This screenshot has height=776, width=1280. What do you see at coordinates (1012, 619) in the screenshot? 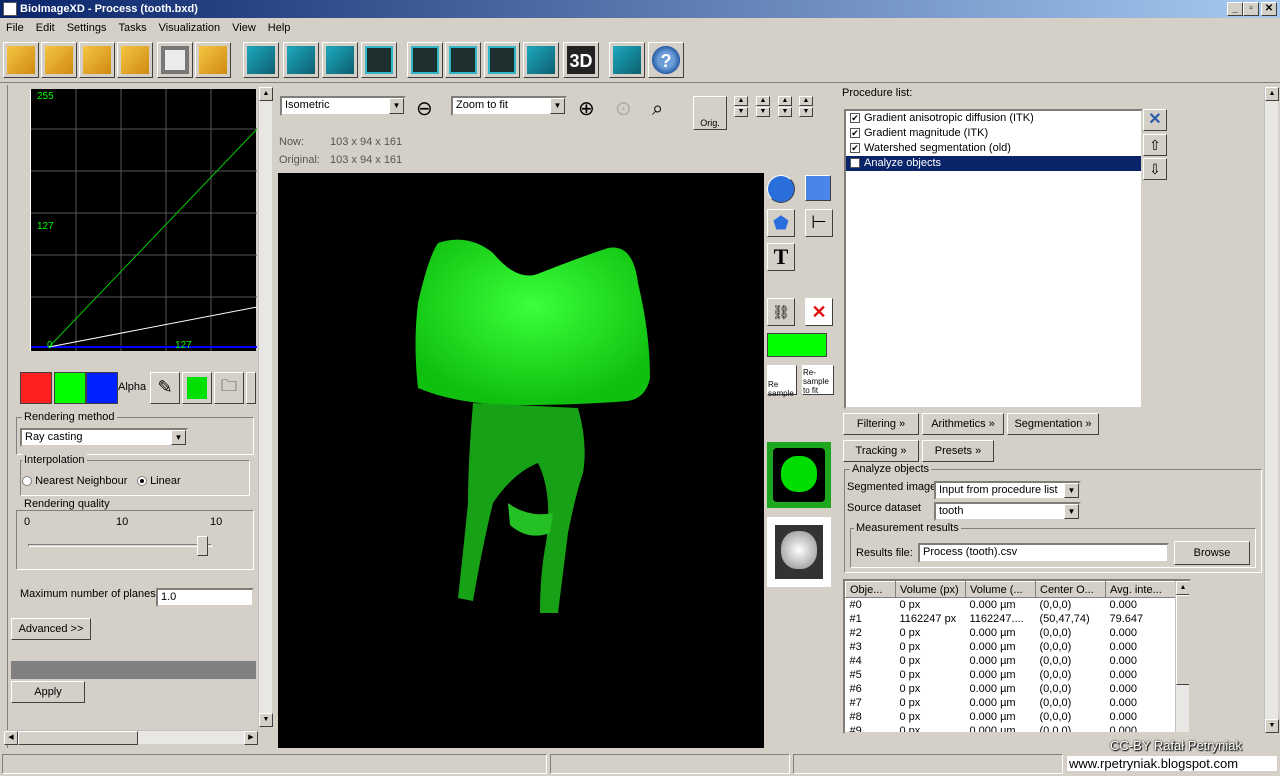
I see `table-row: #1 1162247 px 1162247.... (50,47,74) 79.647` at bounding box center [1012, 619].